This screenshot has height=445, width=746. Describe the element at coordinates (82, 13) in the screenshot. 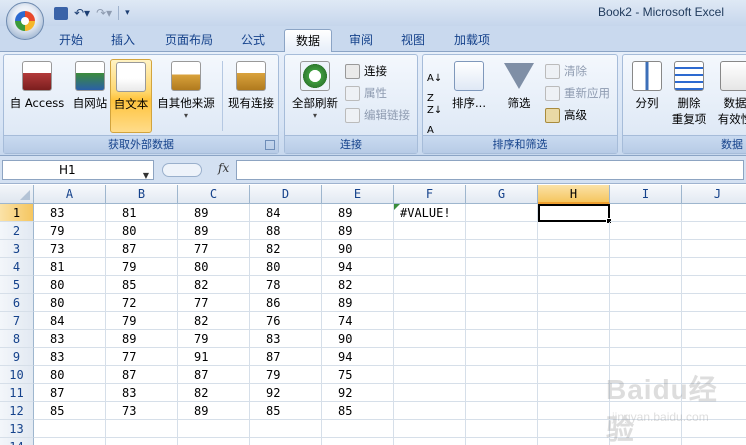

I see `undo-icon: ↶▾` at that location.